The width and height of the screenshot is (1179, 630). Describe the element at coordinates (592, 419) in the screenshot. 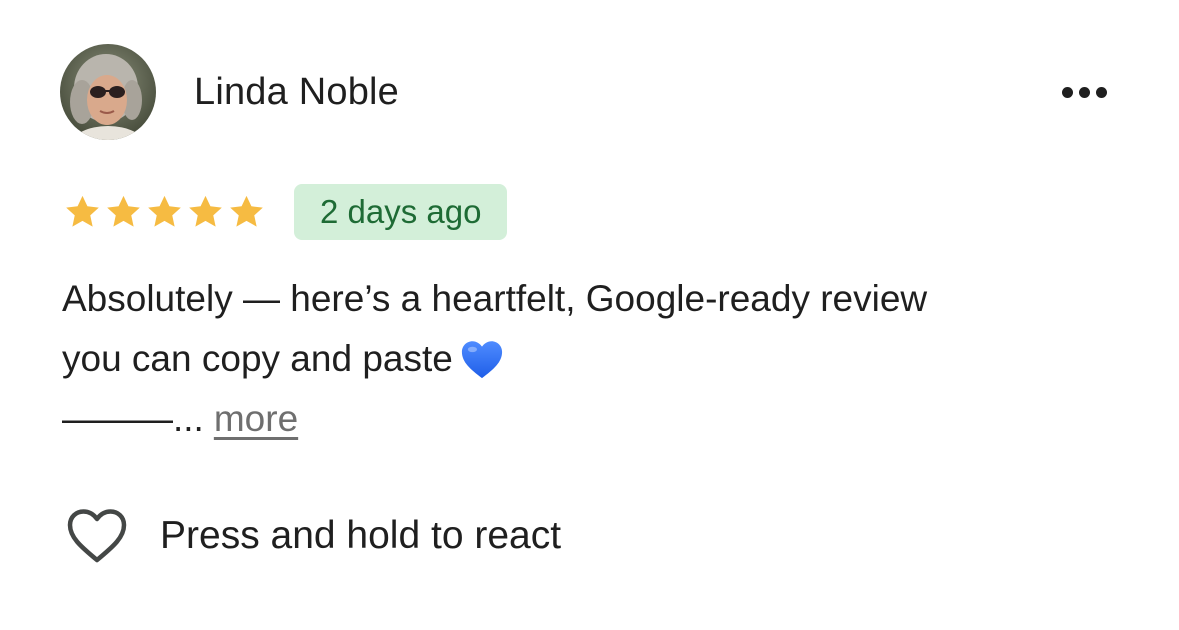

I see `review-text-line-truncated: ———... more` at that location.